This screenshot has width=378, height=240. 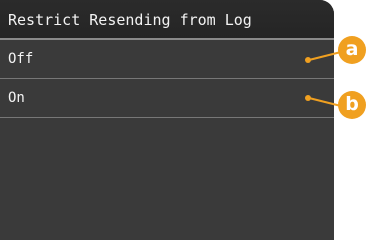 I want to click on option-off: Off, so click(x=167, y=59).